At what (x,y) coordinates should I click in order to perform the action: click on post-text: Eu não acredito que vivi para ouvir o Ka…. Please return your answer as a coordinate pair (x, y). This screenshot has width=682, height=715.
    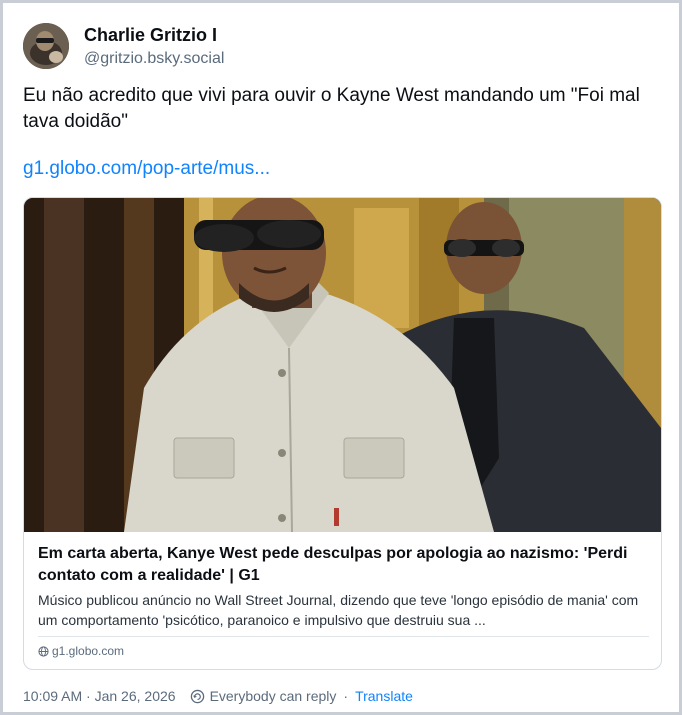
    Looking at the image, I should click on (331, 108).